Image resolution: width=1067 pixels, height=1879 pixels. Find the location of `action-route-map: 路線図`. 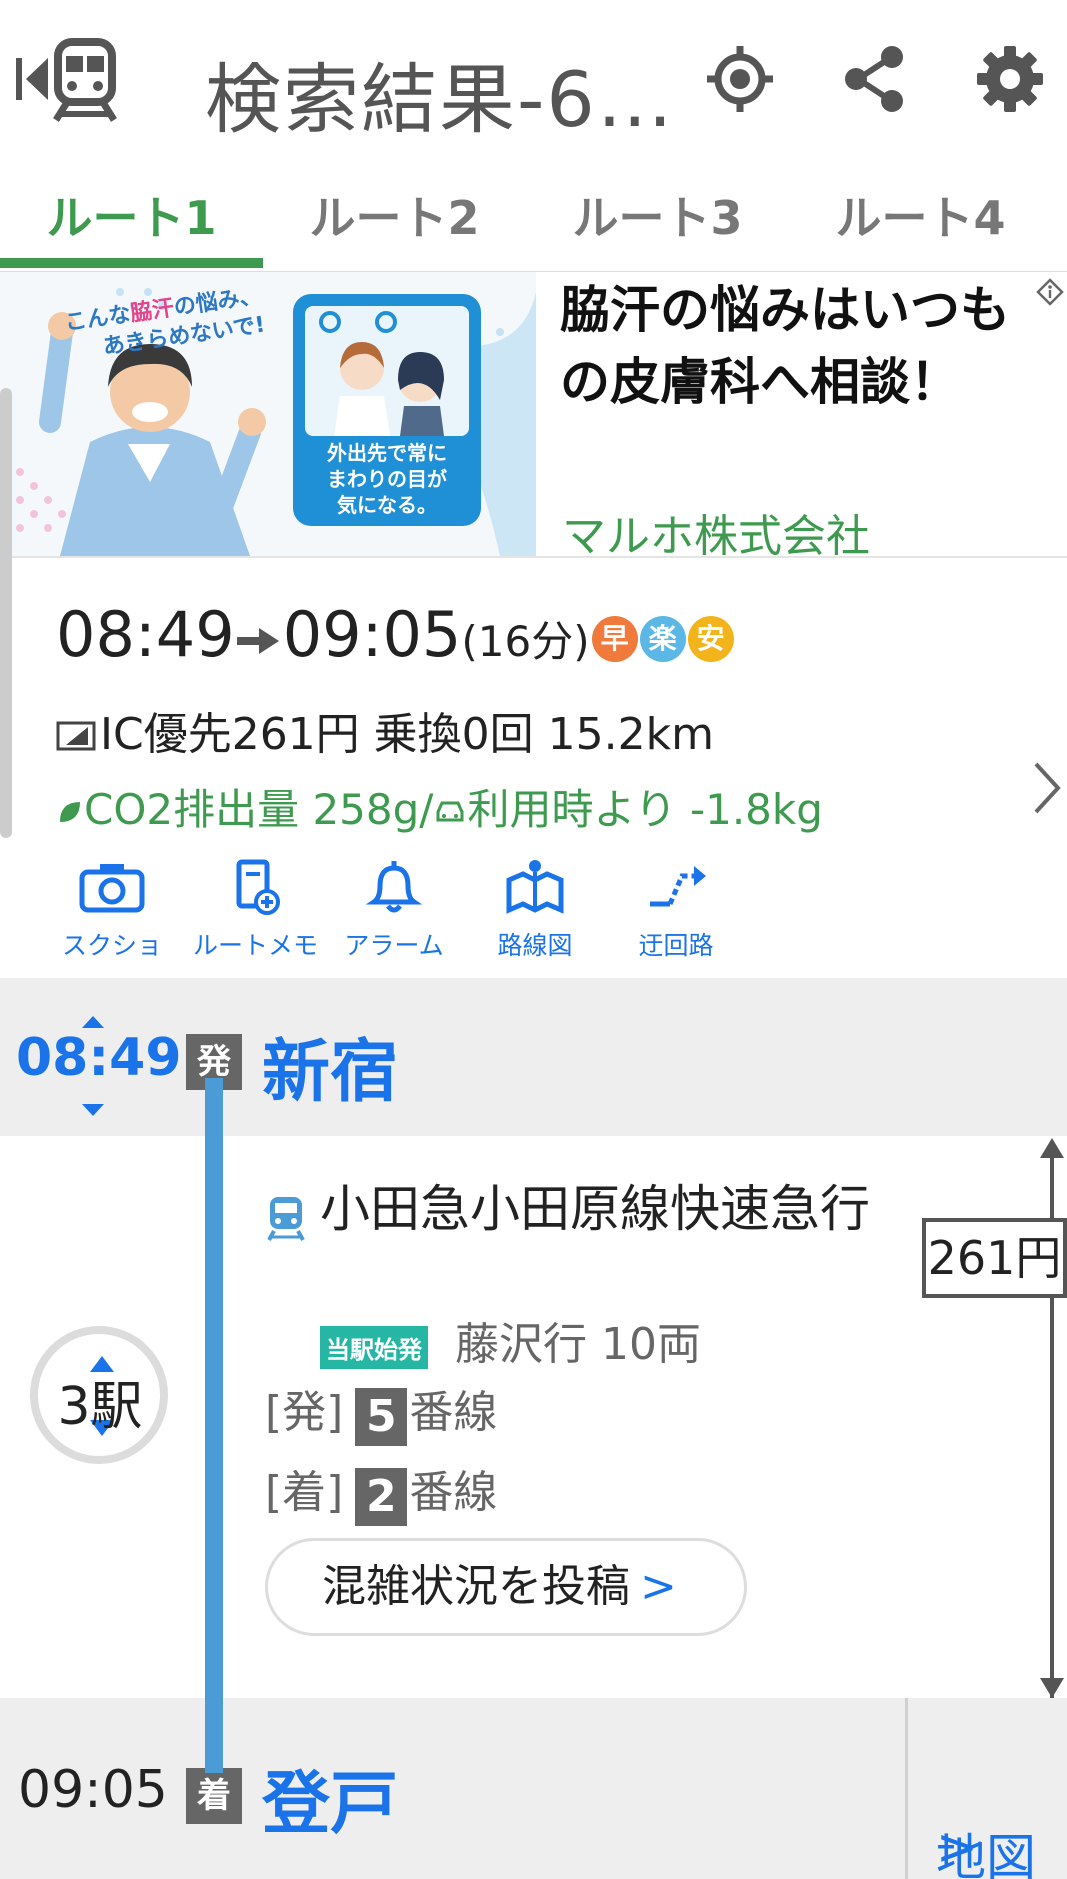

action-route-map: 路線図 is located at coordinates (535, 910).